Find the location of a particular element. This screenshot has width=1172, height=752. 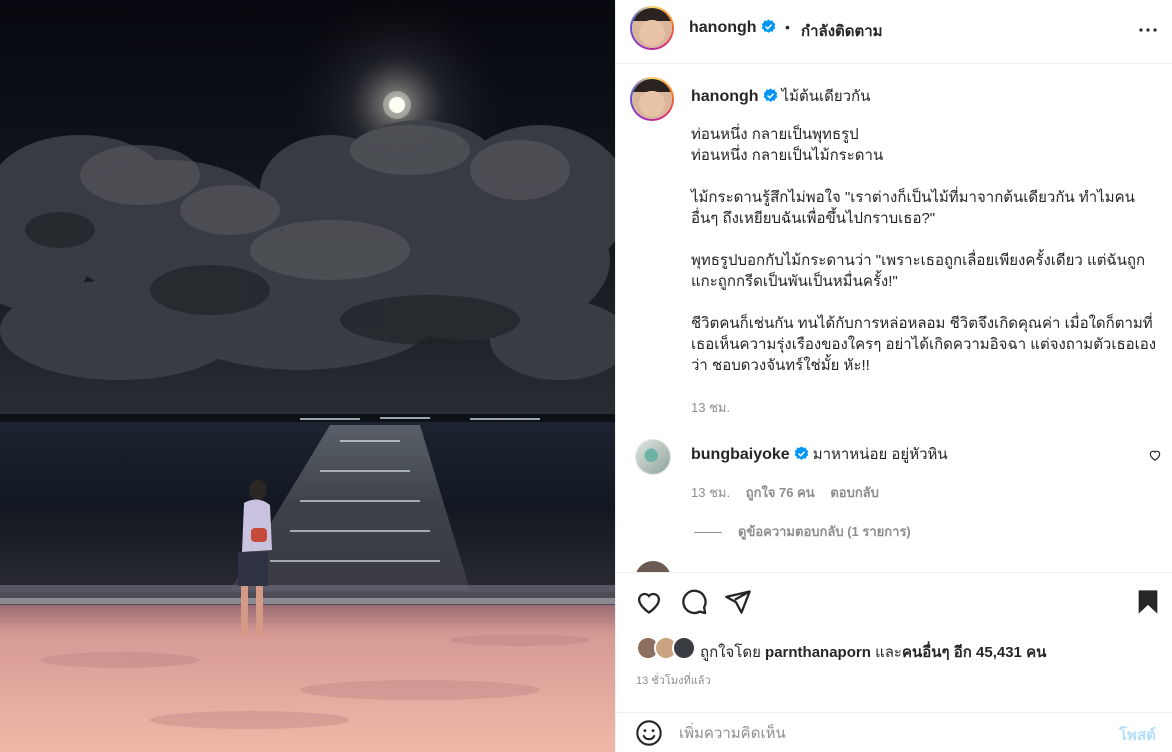

view-replies-button: ดูข้อความตอบกลับ (1 รายการ) is located at coordinates (802, 531).